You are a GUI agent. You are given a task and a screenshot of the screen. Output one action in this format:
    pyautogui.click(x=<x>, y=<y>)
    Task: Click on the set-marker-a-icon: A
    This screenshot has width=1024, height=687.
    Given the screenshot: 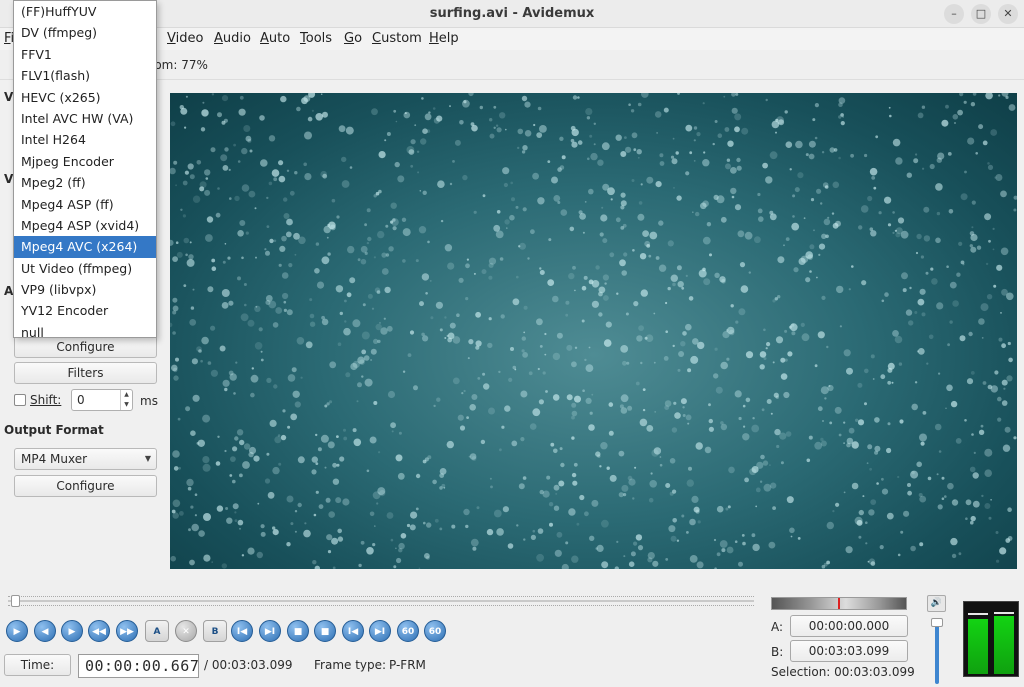 What is the action you would take?
    pyautogui.click(x=157, y=631)
    